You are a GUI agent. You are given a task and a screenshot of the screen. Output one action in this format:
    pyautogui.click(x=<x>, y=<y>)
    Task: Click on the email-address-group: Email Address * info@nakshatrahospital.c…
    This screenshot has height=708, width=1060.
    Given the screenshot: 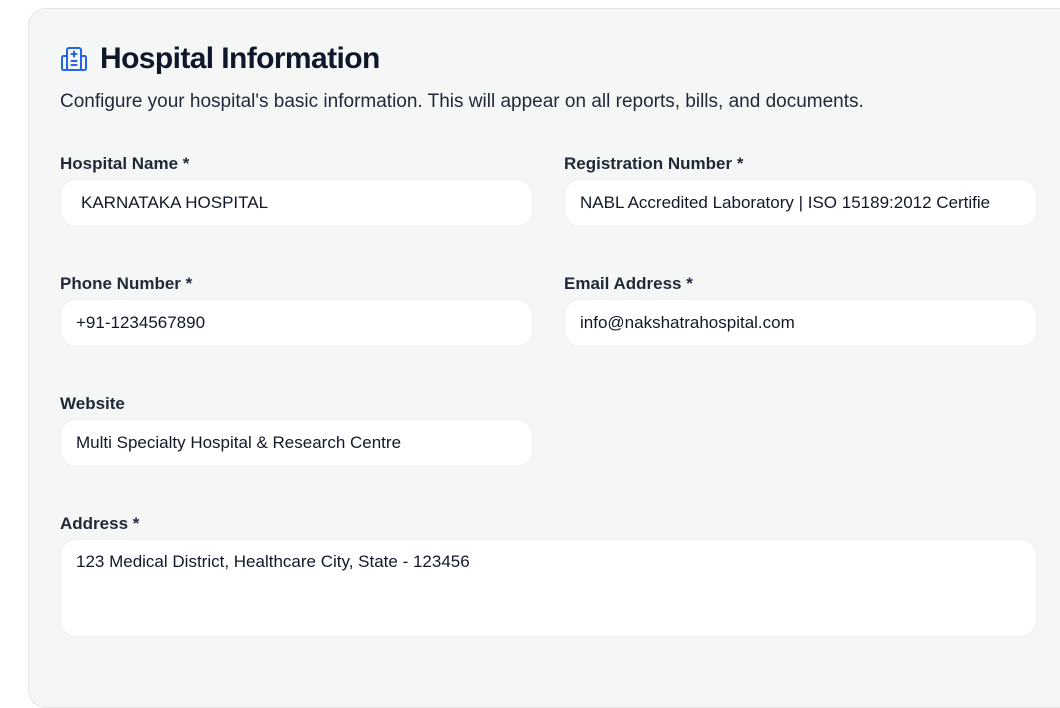 What is the action you would take?
    pyautogui.click(x=800, y=310)
    